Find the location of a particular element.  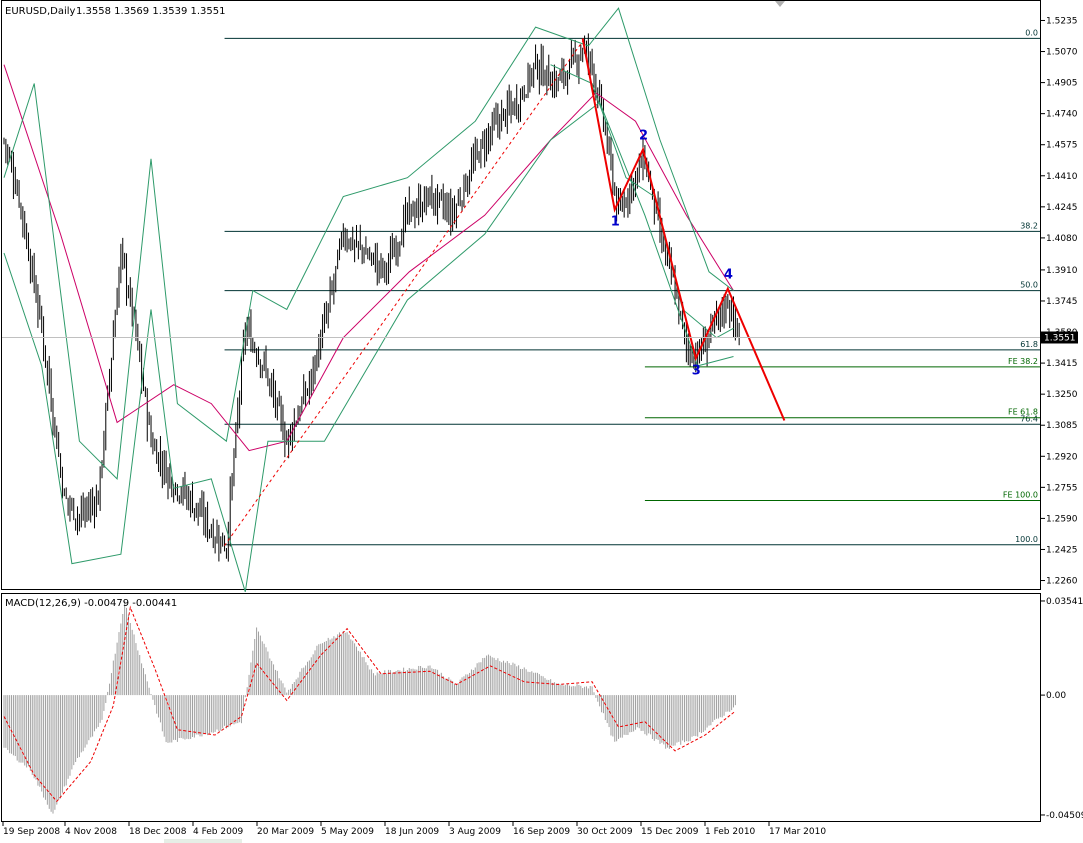

time-tick-label: 4 Nov 2008 is located at coordinates (91, 832).